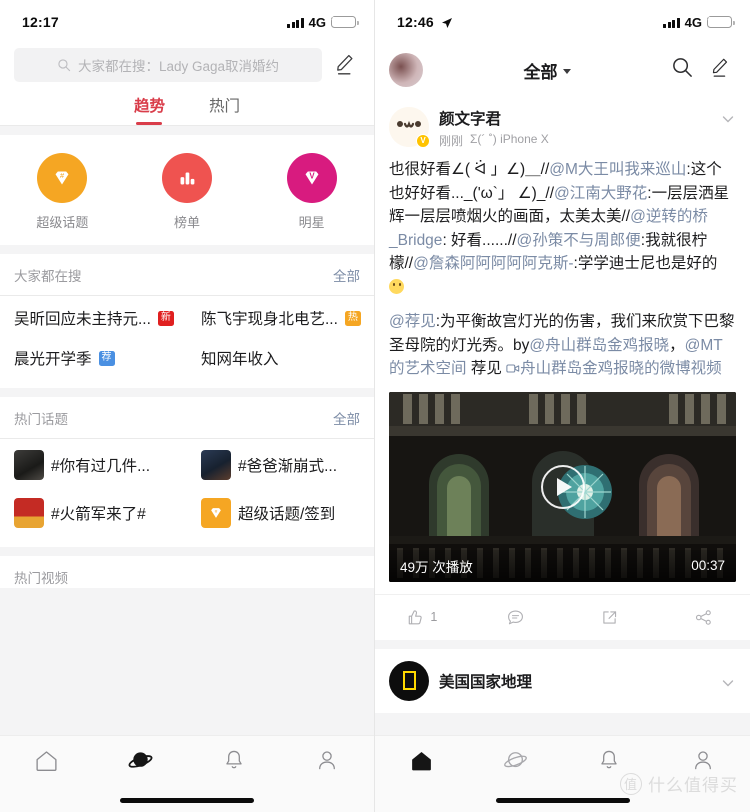 The image size is (750, 812). I want to click on category-label: 明星, so click(311, 222).